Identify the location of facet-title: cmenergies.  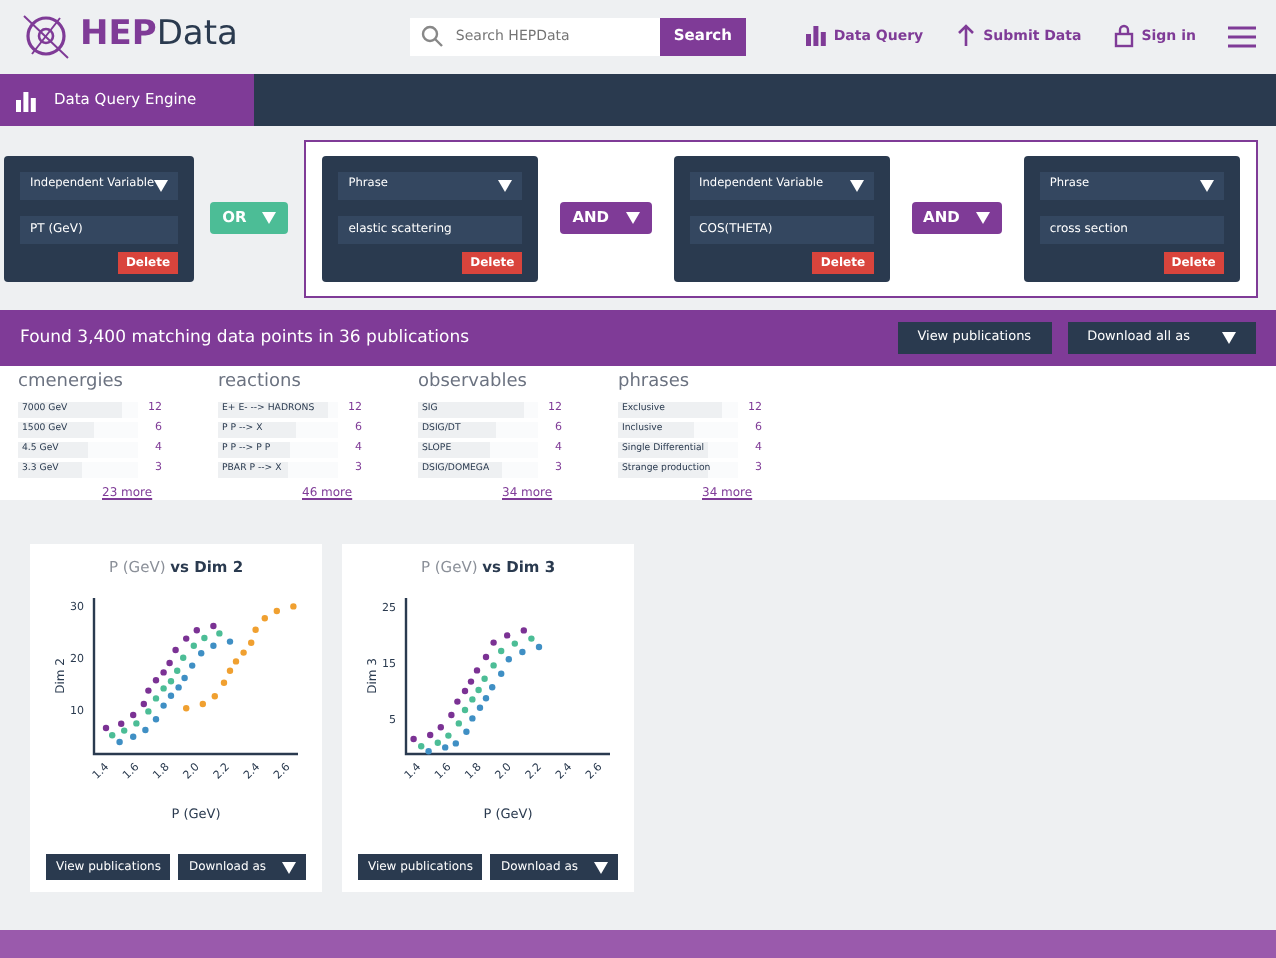
(71, 383).